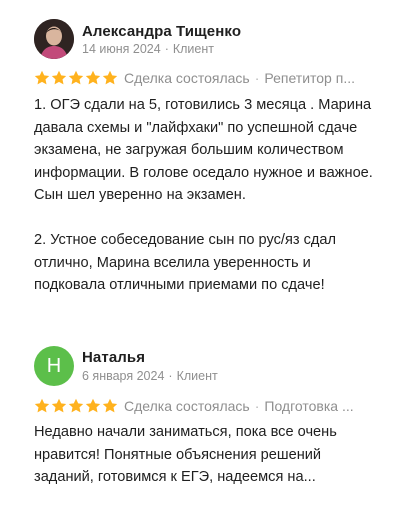 This screenshot has height=507, width=414. What do you see at coordinates (54, 366) in the screenshot?
I see `avatar: Н` at bounding box center [54, 366].